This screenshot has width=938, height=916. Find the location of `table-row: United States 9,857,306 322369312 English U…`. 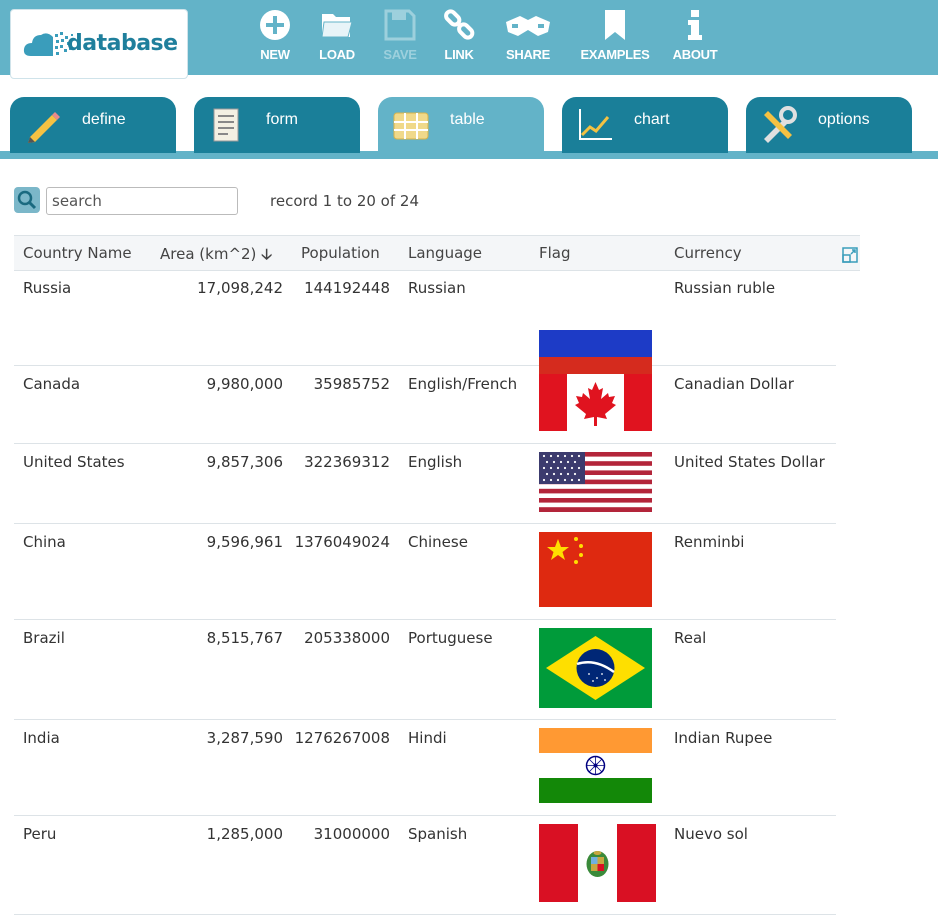

table-row: United States 9,857,306 322369312 English U… is located at coordinates (425, 484).